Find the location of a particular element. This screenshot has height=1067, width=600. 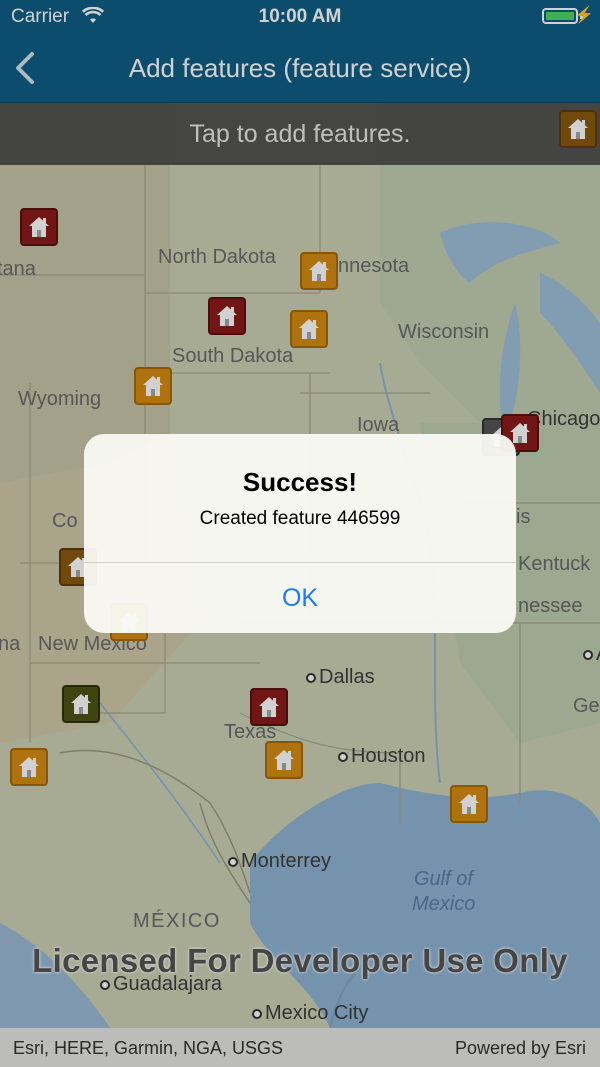

ok-button: OK is located at coordinates (300, 598).